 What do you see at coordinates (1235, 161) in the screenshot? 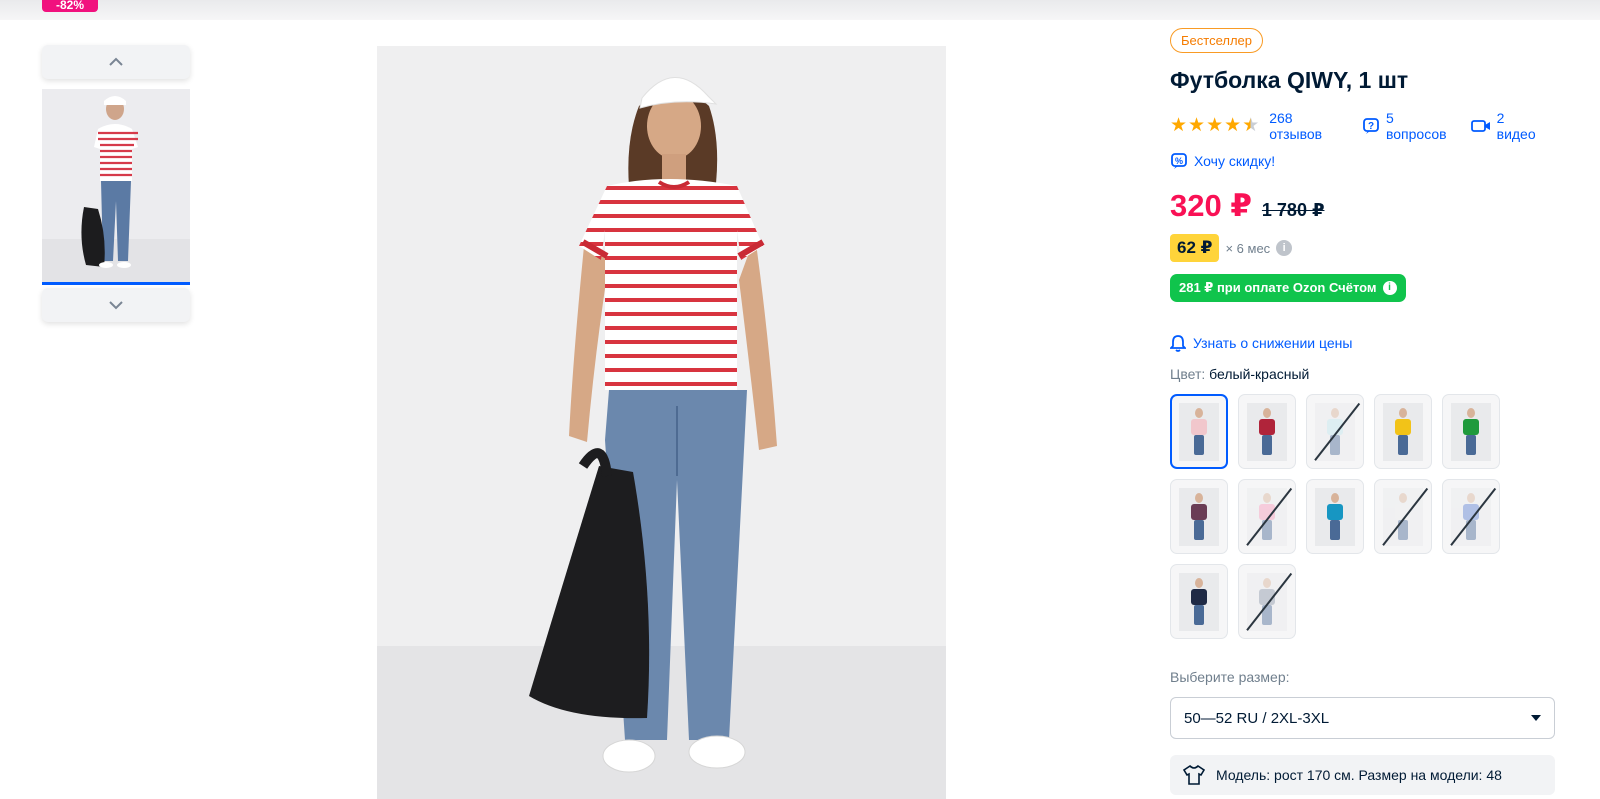
I see `discount-request-label: Хочу скидку!` at bounding box center [1235, 161].